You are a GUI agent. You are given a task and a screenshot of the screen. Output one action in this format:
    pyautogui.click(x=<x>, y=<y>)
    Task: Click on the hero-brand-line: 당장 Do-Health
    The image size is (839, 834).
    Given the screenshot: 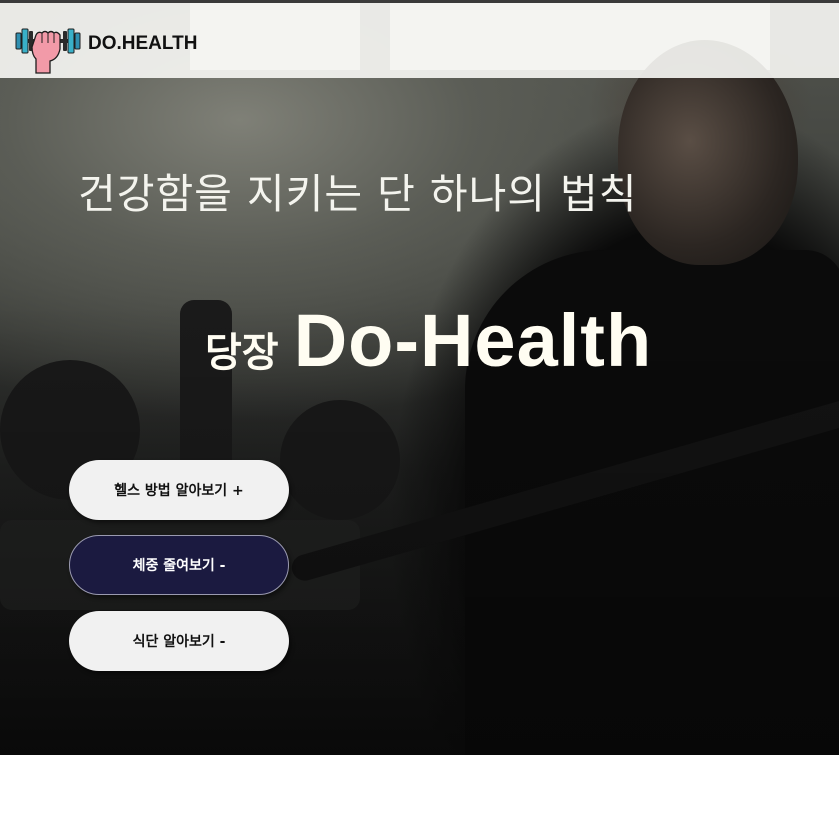 What is the action you would take?
    pyautogui.click(x=428, y=340)
    